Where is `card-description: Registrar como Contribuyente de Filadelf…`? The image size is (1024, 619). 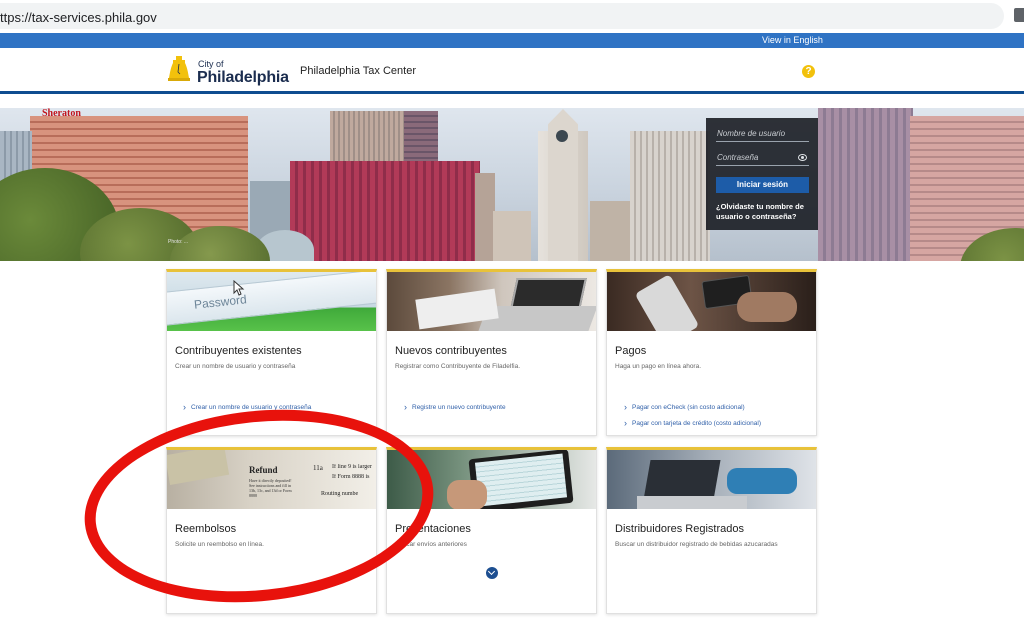 card-description: Registrar como Contribuyente de Filadelf… is located at coordinates (458, 366).